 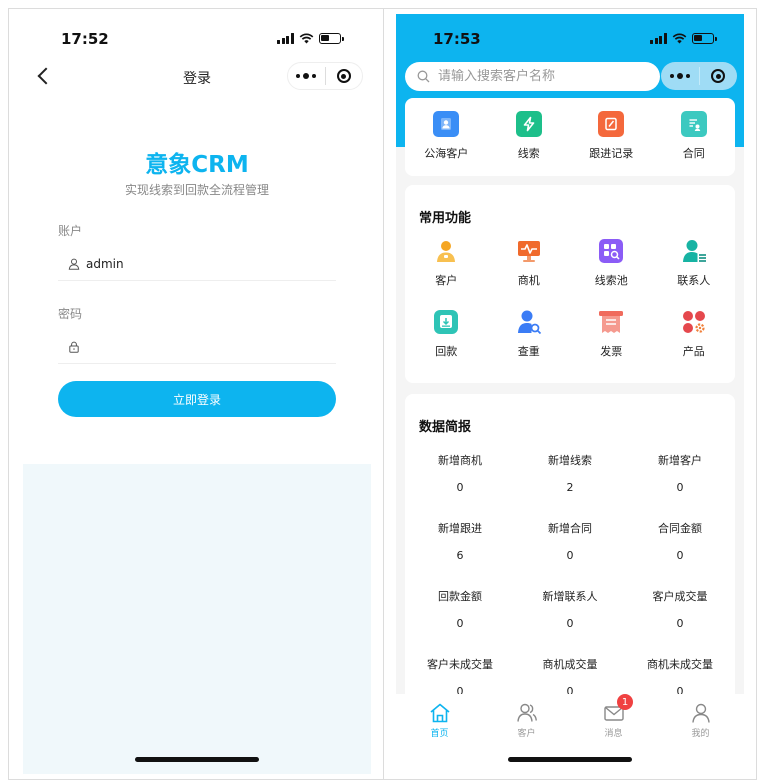 I want to click on account-label: 账户, so click(x=70, y=231).